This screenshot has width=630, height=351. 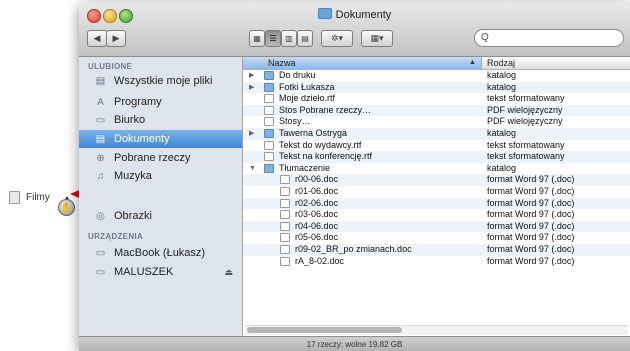 I want to click on eject-icon: ⏏, so click(x=228, y=272).